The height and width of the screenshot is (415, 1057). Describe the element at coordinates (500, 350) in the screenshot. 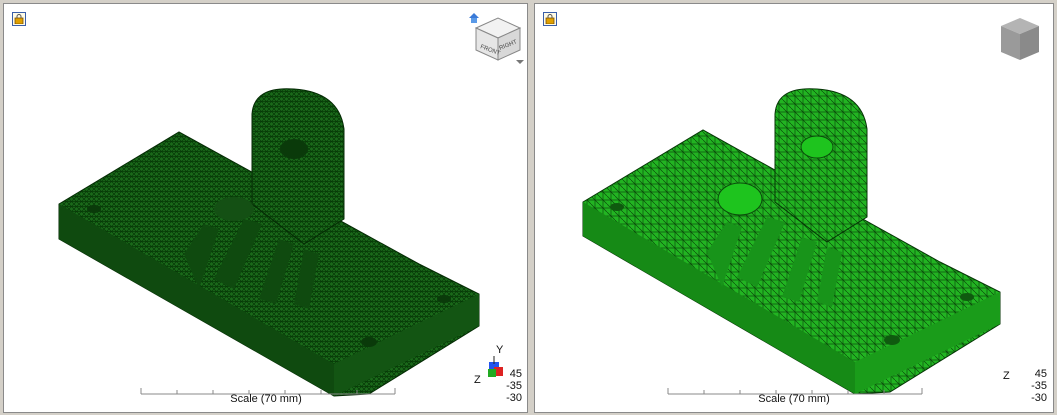

I see `axis-y-label: Y` at that location.